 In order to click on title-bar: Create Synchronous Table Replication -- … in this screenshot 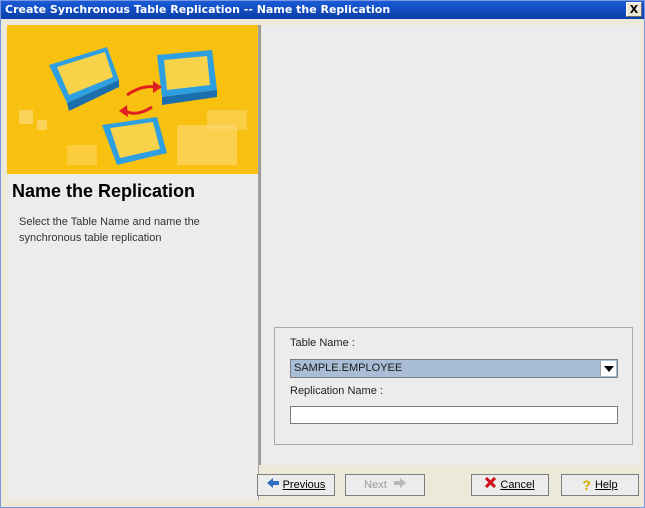, I will do `click(322, 10)`.